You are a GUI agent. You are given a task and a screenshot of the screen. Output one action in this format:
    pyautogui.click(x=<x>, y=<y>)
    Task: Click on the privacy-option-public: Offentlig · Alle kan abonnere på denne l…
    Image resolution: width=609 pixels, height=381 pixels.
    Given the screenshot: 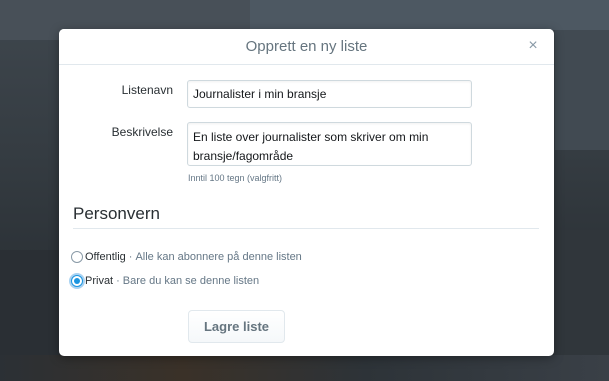 What is the action you would take?
    pyautogui.click(x=186, y=257)
    